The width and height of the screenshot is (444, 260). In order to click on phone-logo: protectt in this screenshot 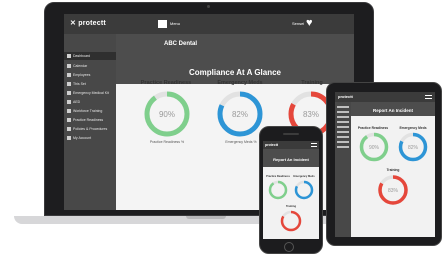, I will do `click(271, 145)`.